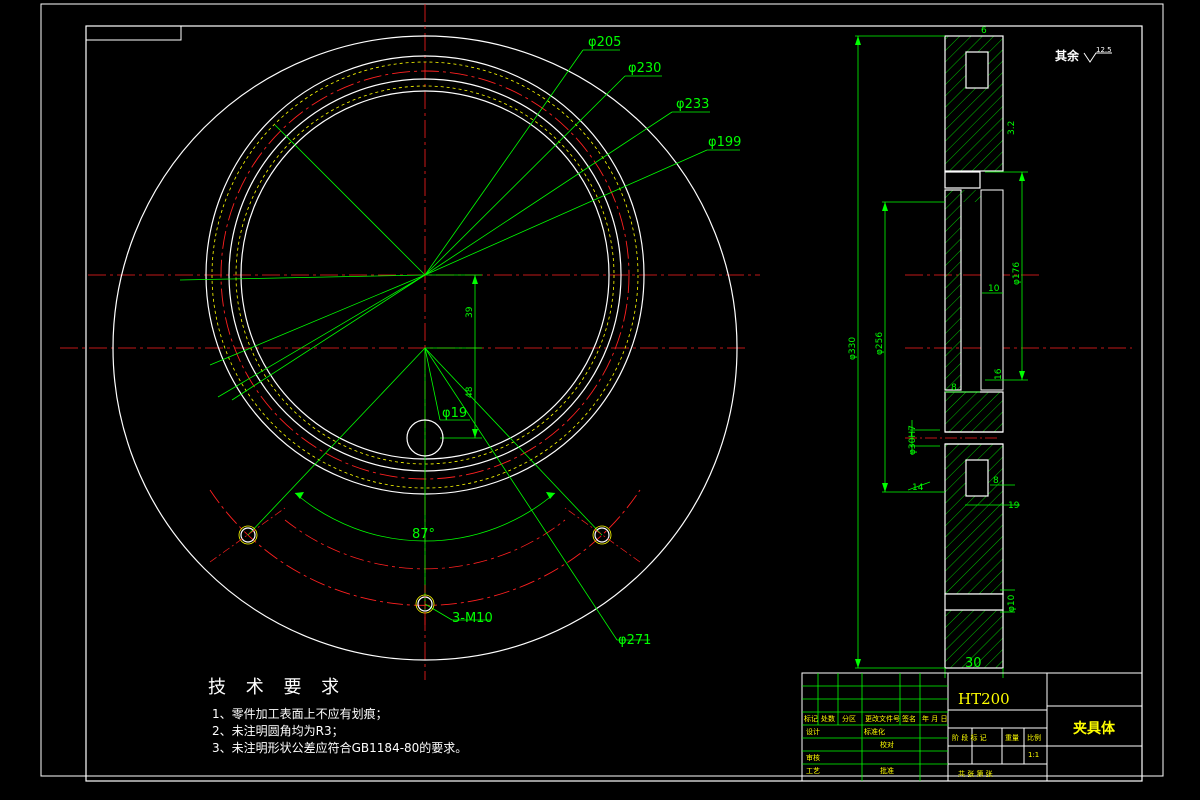  What do you see at coordinates (1083, 54) in the screenshot?
I see `surface-roughness-note: 其余 12.5` at bounding box center [1083, 54].